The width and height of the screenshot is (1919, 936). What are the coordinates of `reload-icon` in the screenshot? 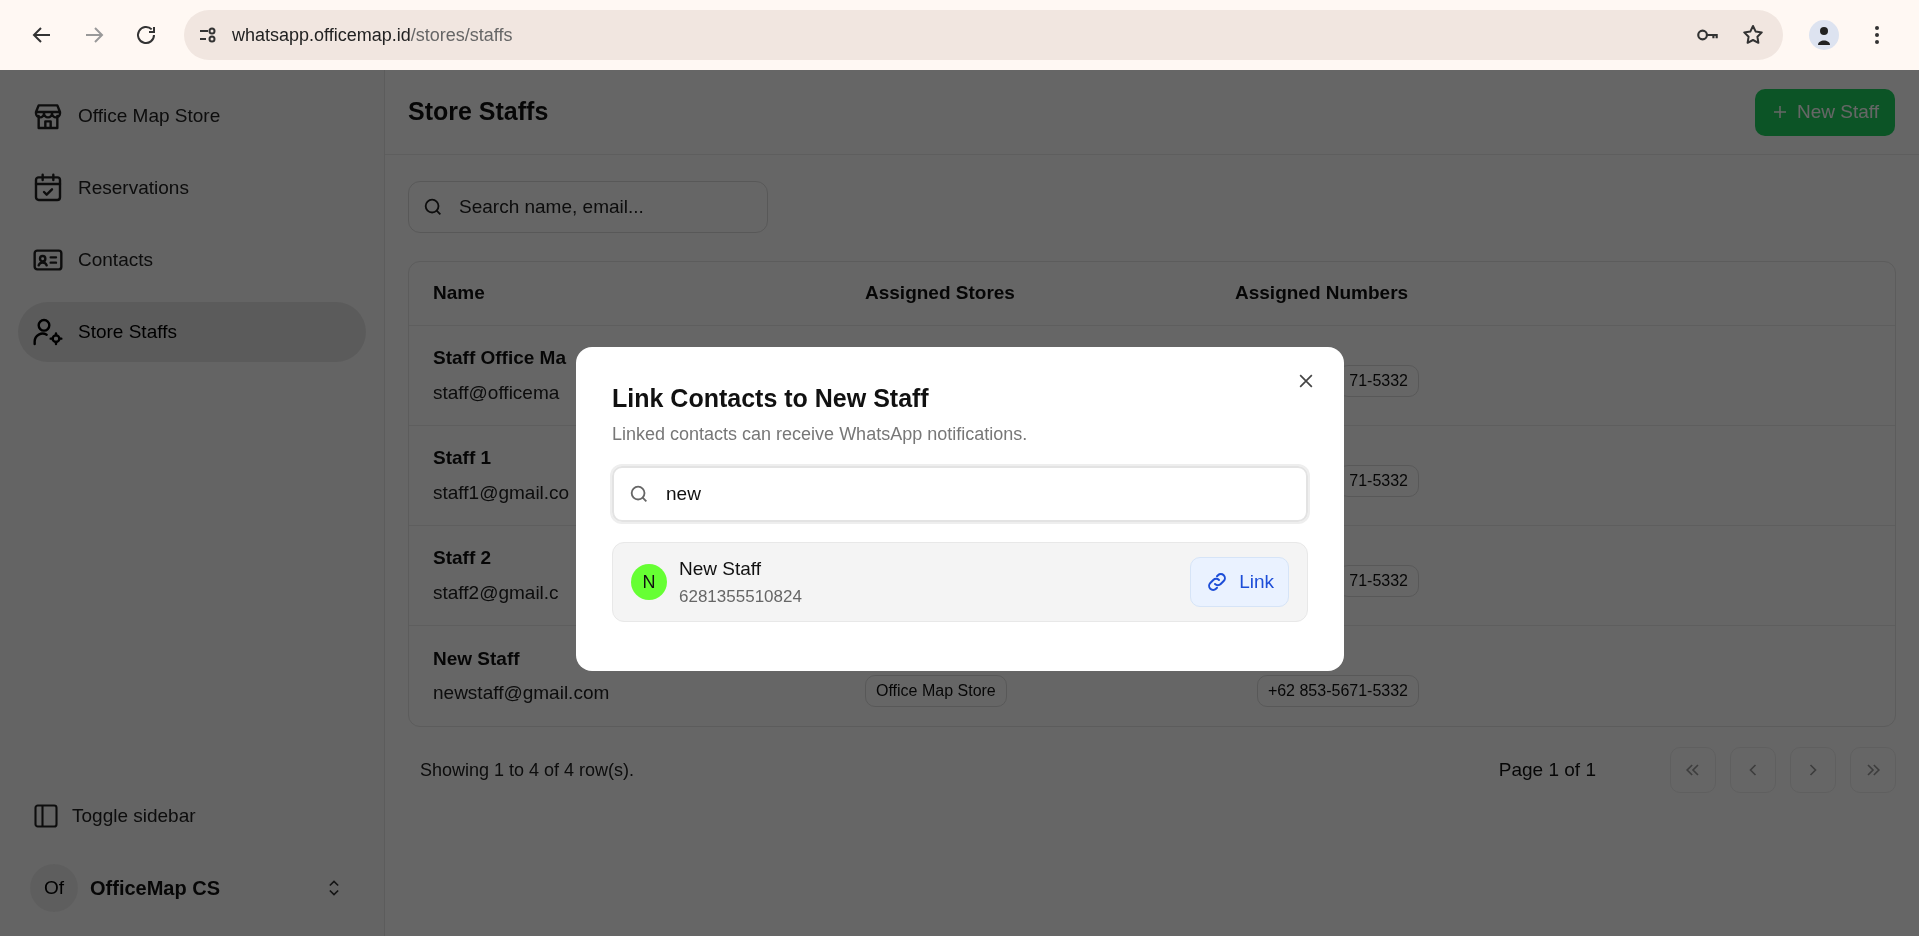 It's located at (146, 35).